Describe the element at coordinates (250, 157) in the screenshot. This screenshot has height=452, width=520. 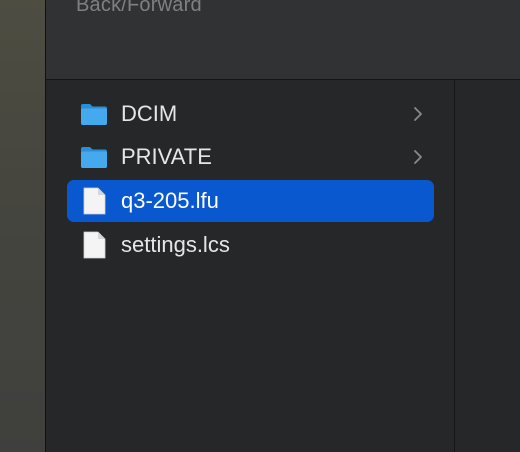
I see `list-item-private: PRIVATE` at that location.